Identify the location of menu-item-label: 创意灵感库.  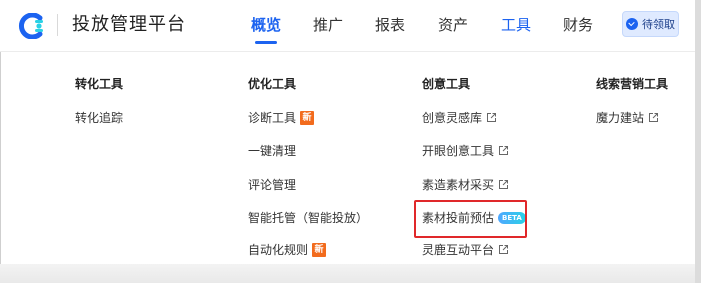
(452, 118).